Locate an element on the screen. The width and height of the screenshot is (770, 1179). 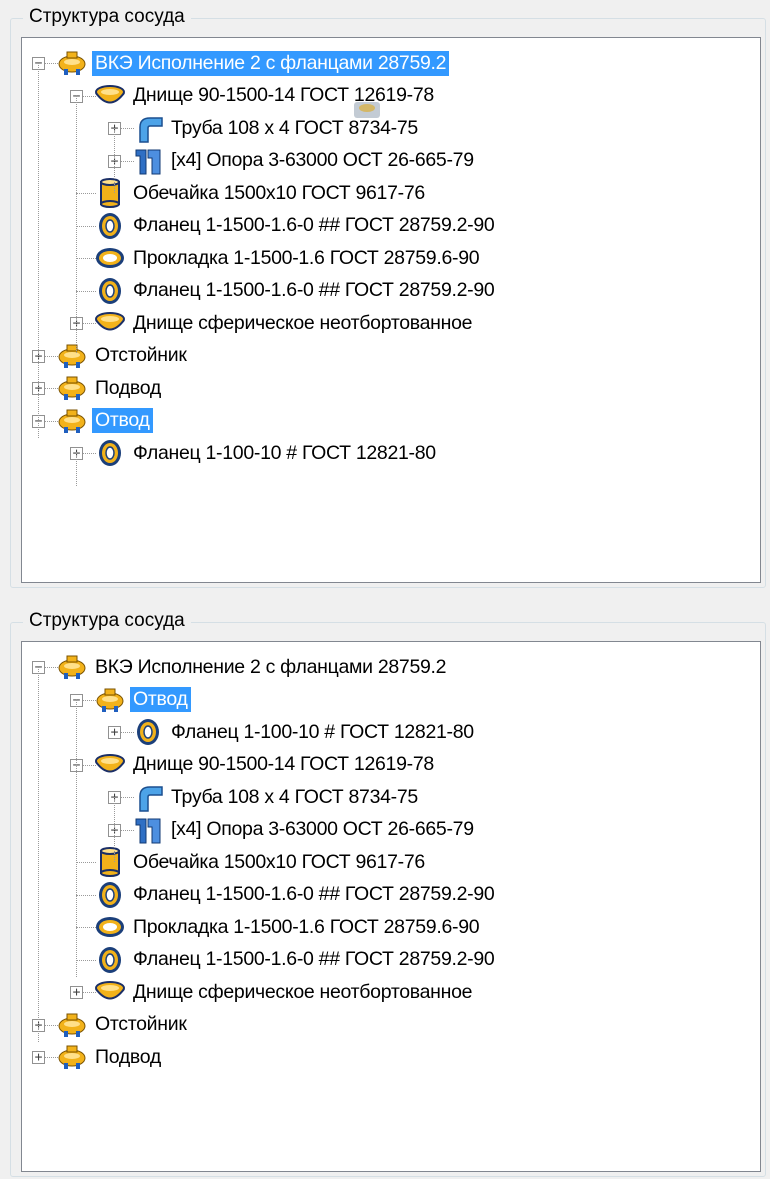
tree-node: Труба 108 x 4 ГОСТ 8734-75 is located at coordinates (276, 797).